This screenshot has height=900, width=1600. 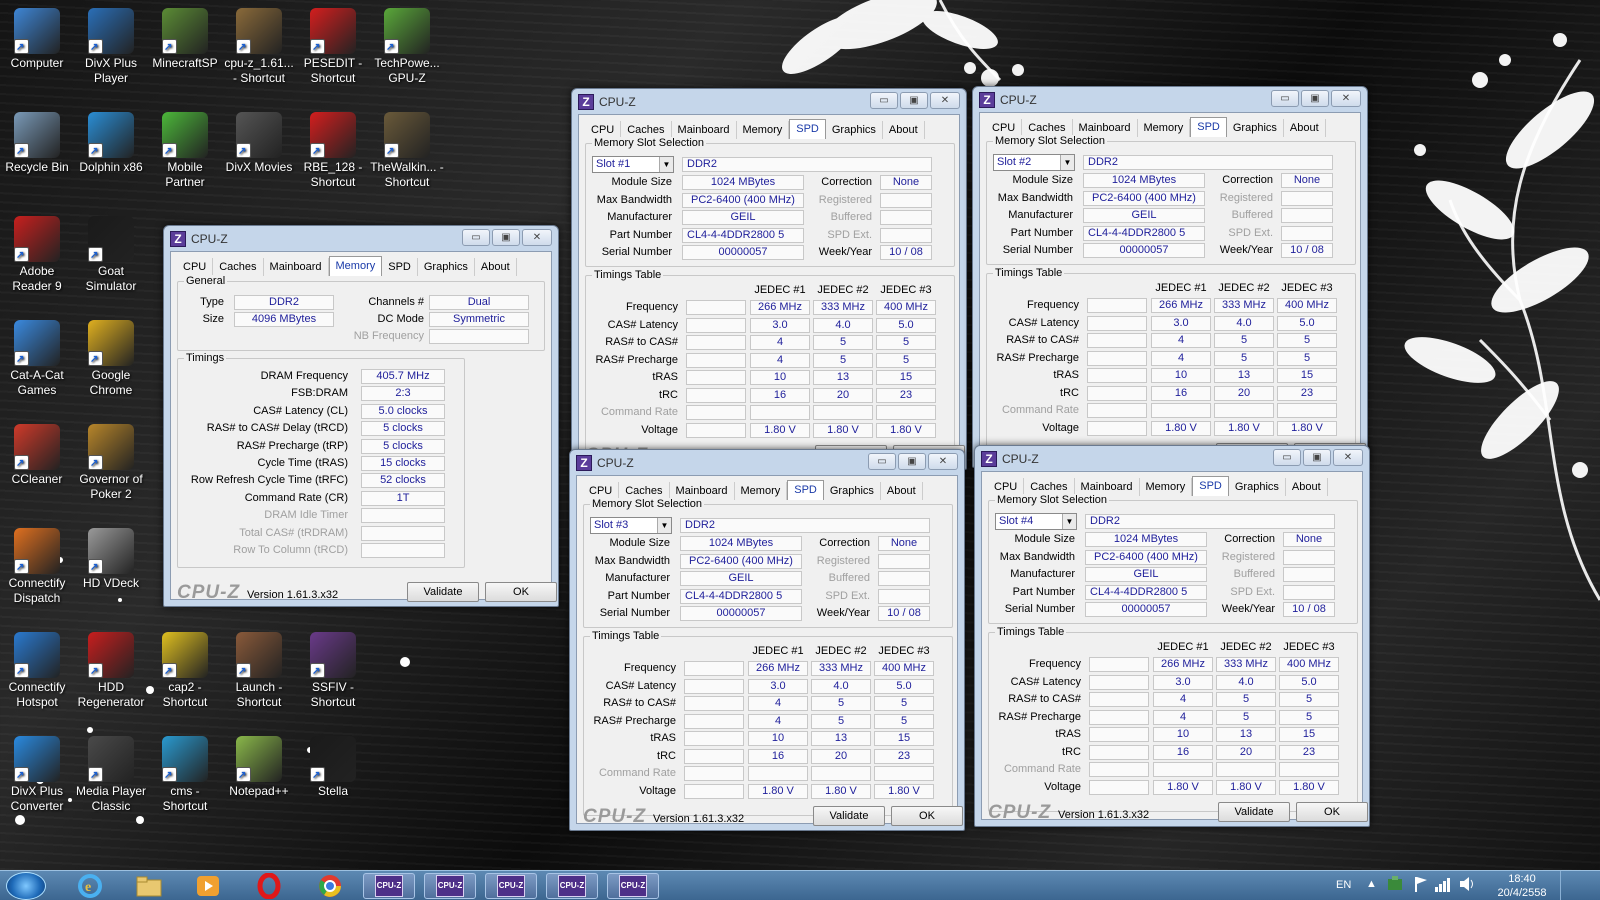 What do you see at coordinates (185, 774) in the screenshot?
I see `desktop-icon: ↗ cms - Shortcut` at bounding box center [185, 774].